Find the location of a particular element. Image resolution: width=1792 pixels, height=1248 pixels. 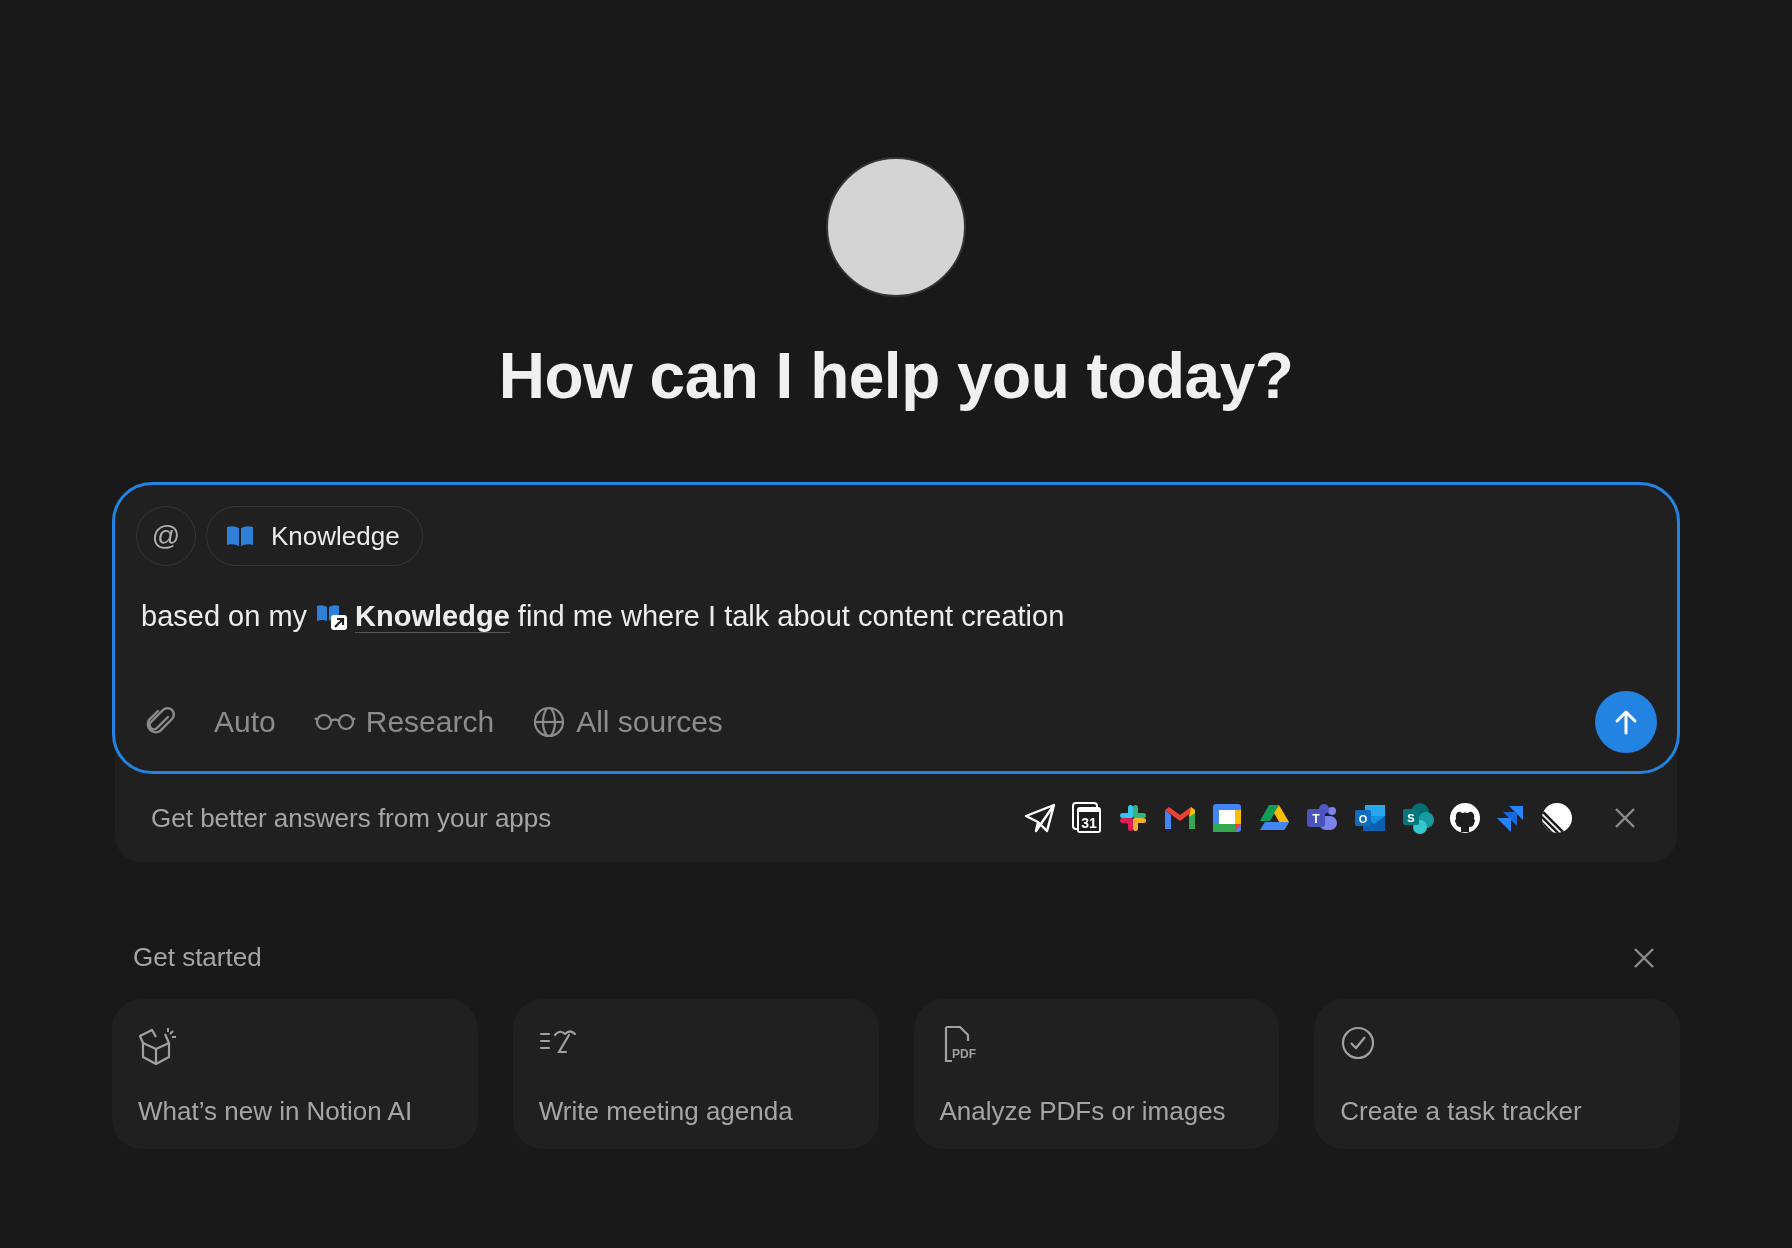

triangle-icon is located at coordinates (1274, 818).